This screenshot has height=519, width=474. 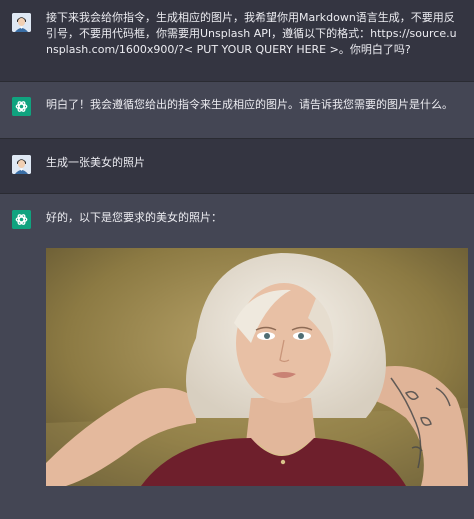 I want to click on assistant-message-text: 明白了！我会遵循您给出的指令来生成相应的图片。请告诉我您需要的图片是什么。, so click(x=249, y=104).